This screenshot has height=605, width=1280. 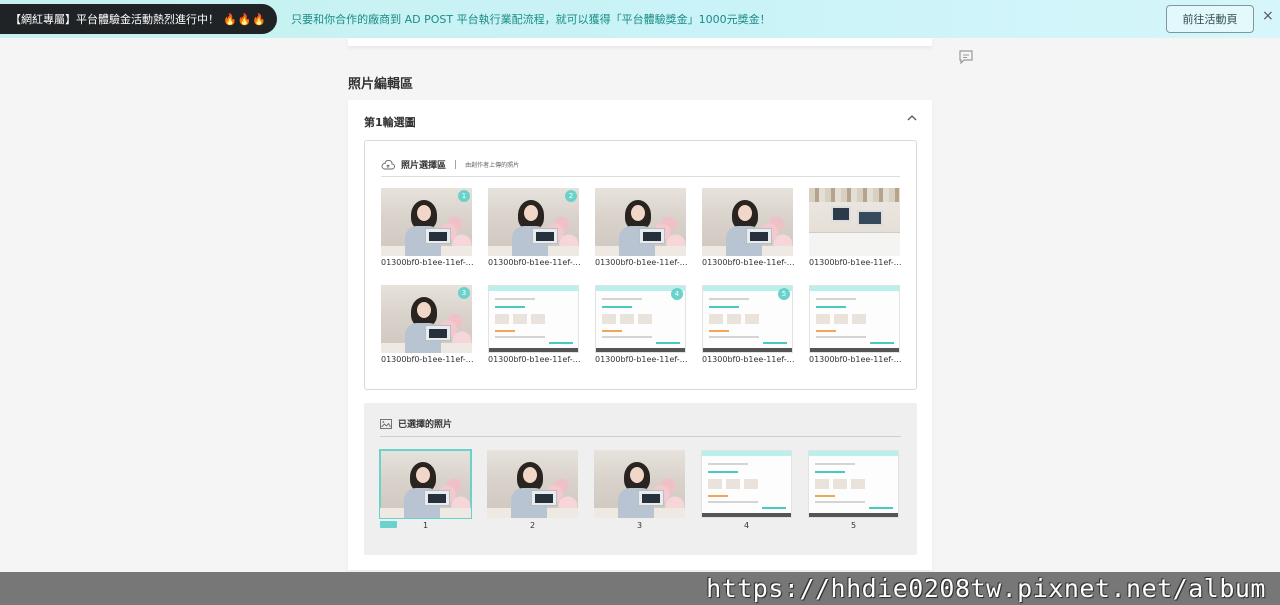 I want to click on selection-order-badge: 4, so click(x=677, y=294).